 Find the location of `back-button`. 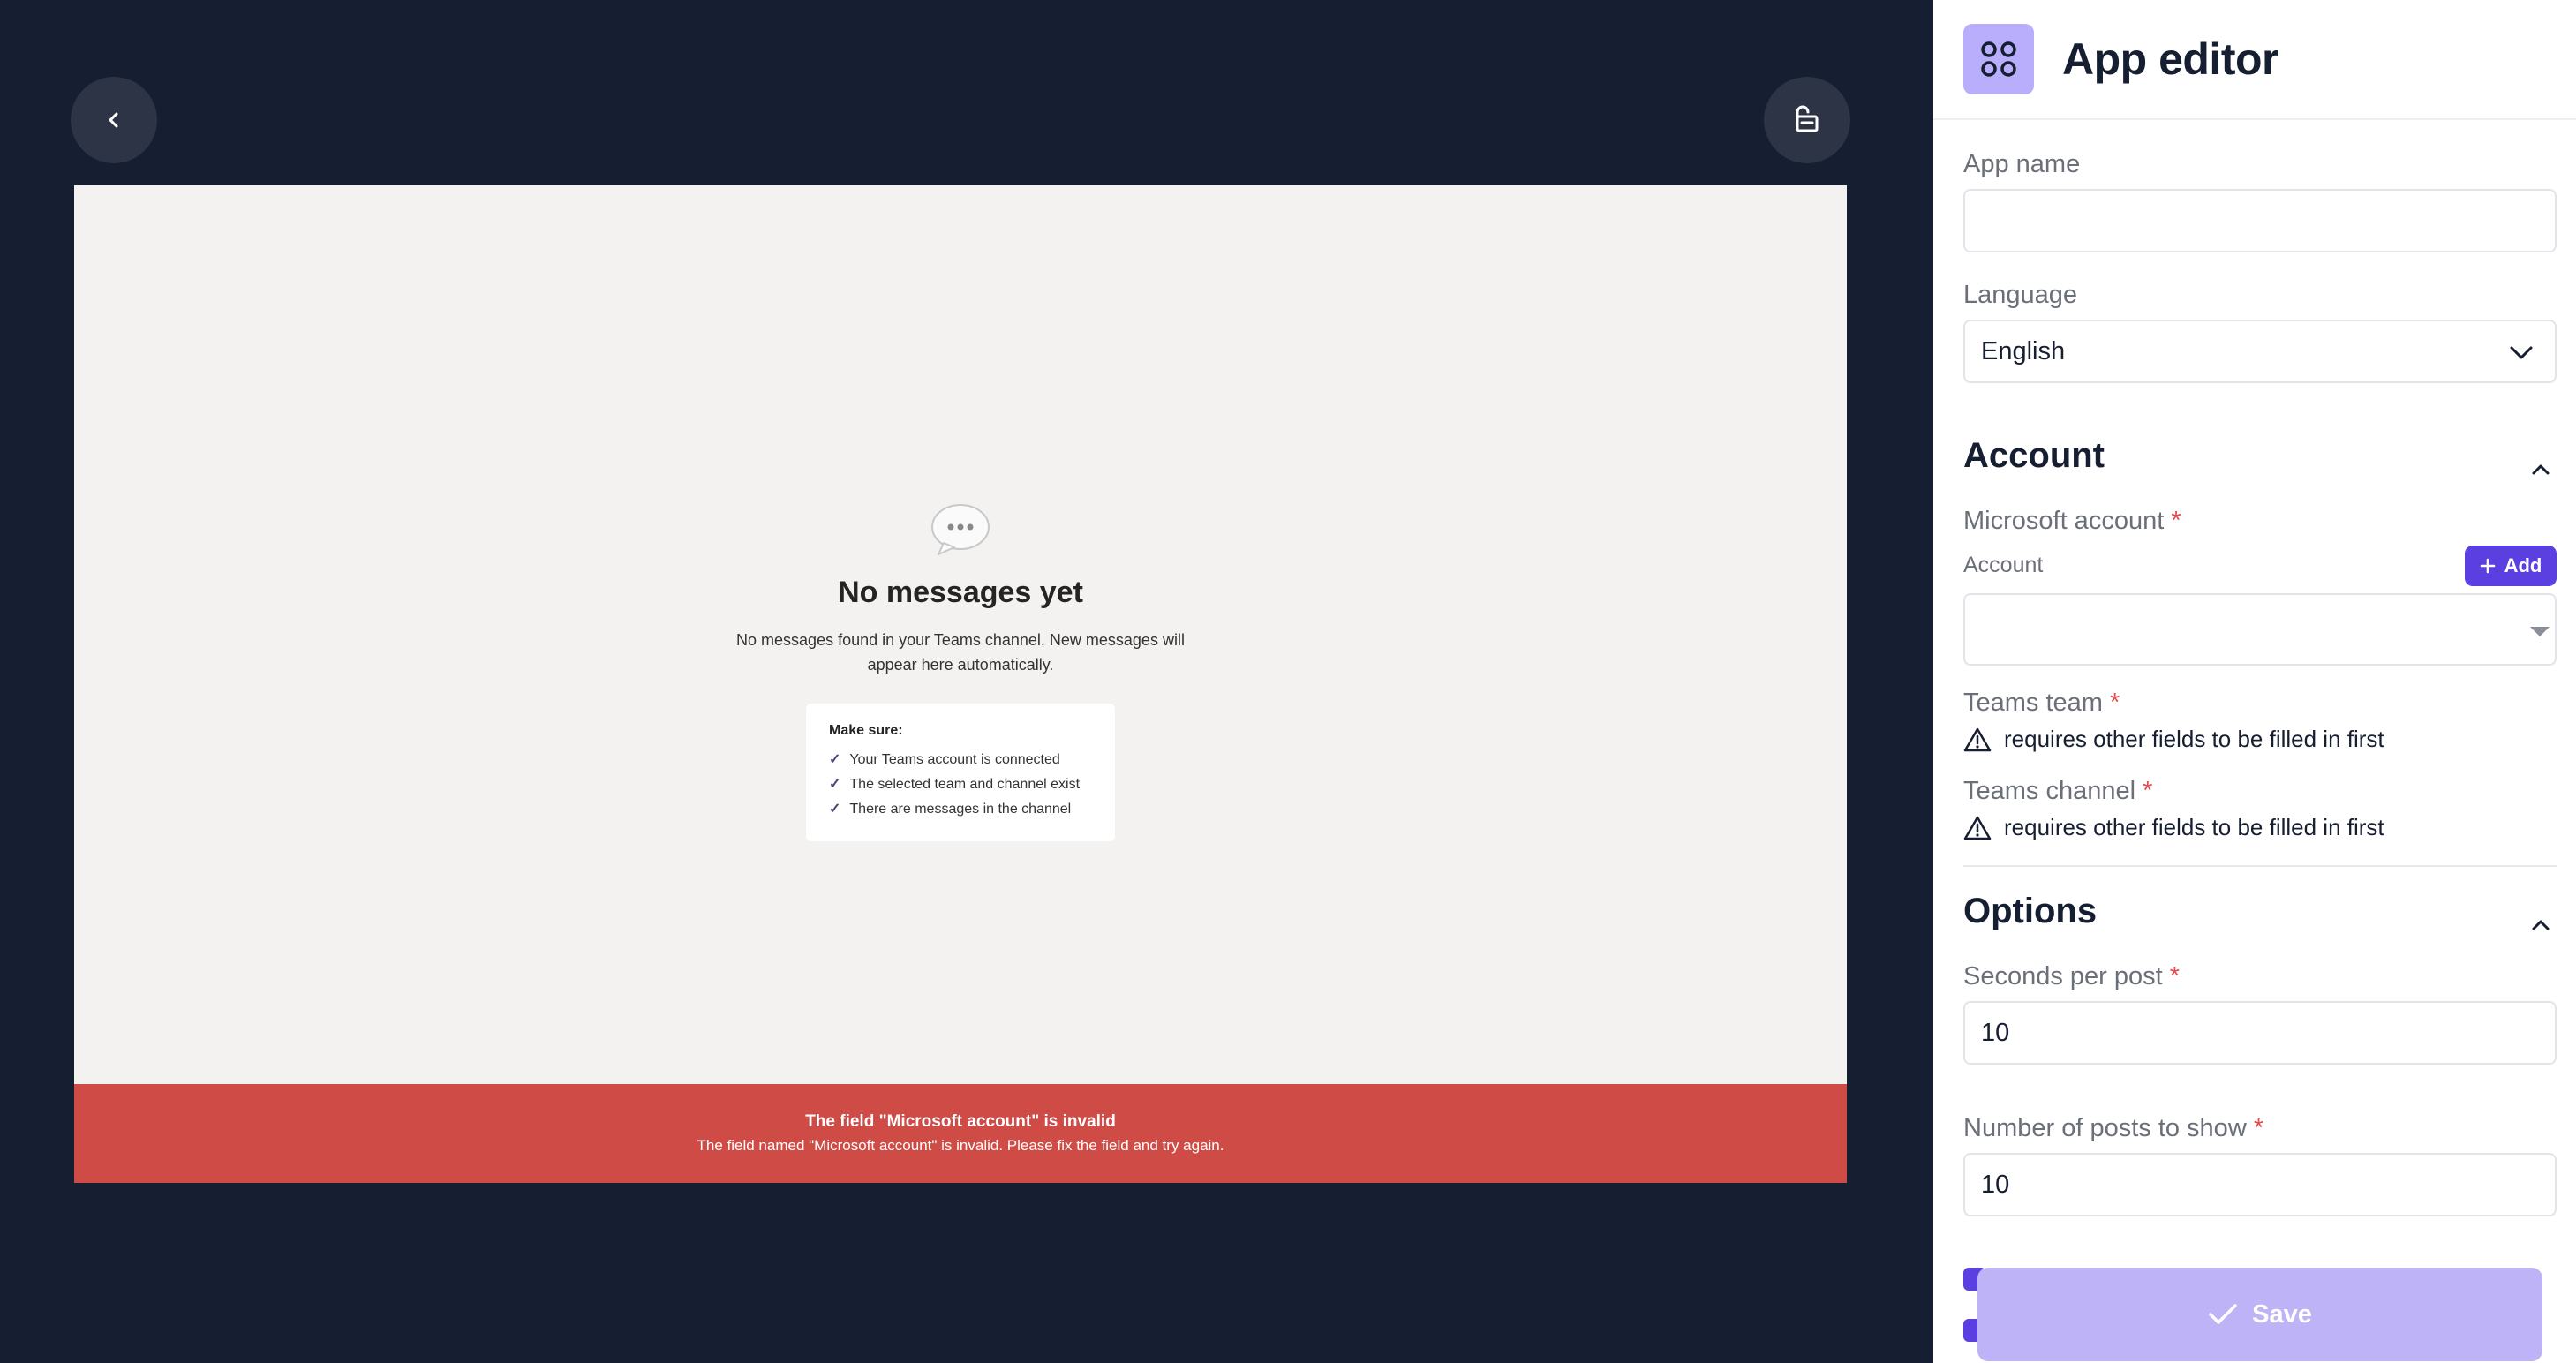

back-button is located at coordinates (114, 120).